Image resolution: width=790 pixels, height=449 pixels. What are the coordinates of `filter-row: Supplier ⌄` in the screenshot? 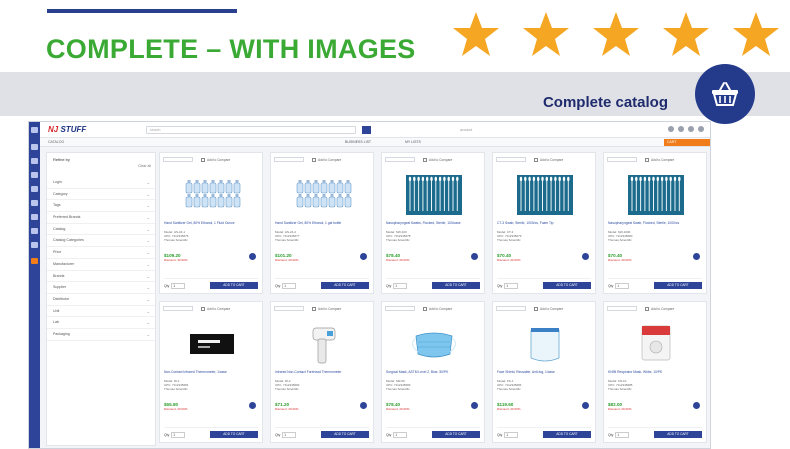 It's located at (101, 288).